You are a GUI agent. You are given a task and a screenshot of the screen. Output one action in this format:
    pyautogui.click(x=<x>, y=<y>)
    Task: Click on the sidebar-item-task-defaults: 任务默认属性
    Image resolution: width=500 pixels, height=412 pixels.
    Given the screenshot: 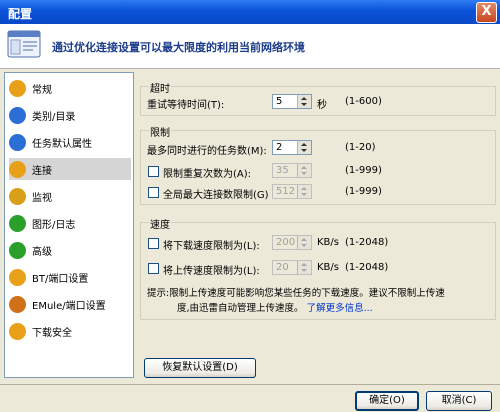 What is the action you would take?
    pyautogui.click(x=70, y=142)
    